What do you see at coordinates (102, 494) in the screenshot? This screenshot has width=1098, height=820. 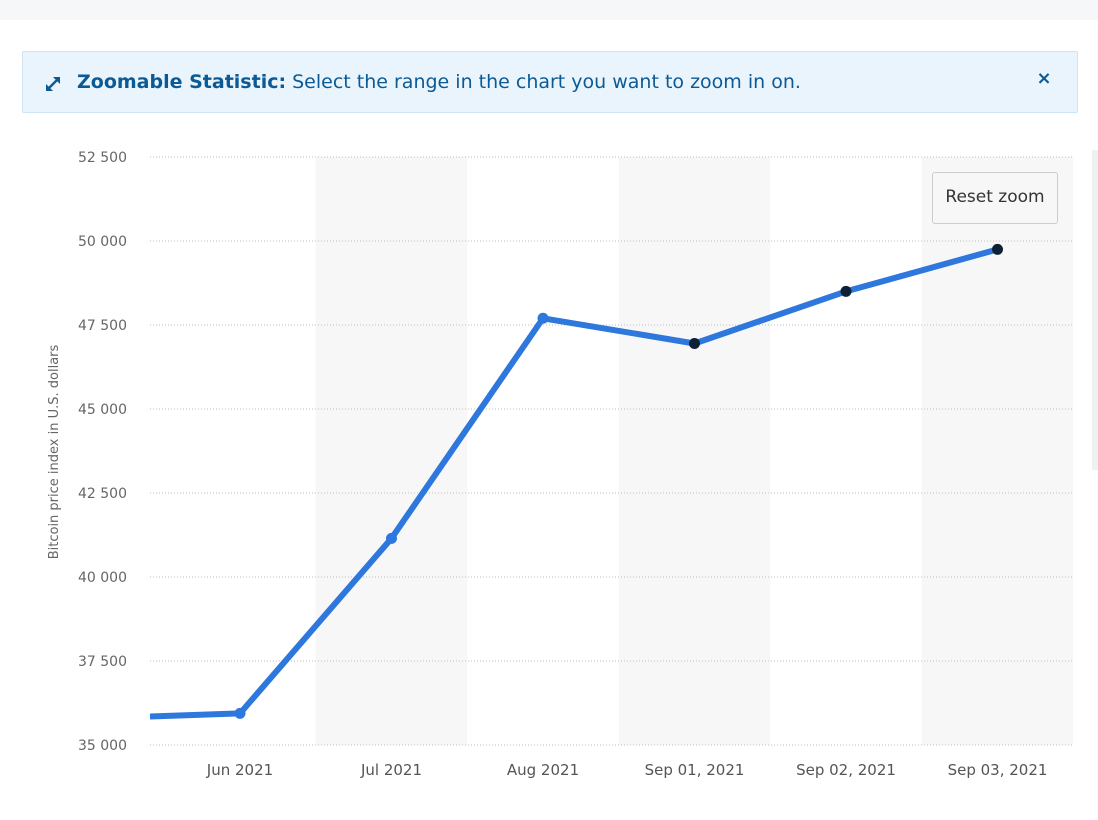 I see `y-tick-label: 42 500` at bounding box center [102, 494].